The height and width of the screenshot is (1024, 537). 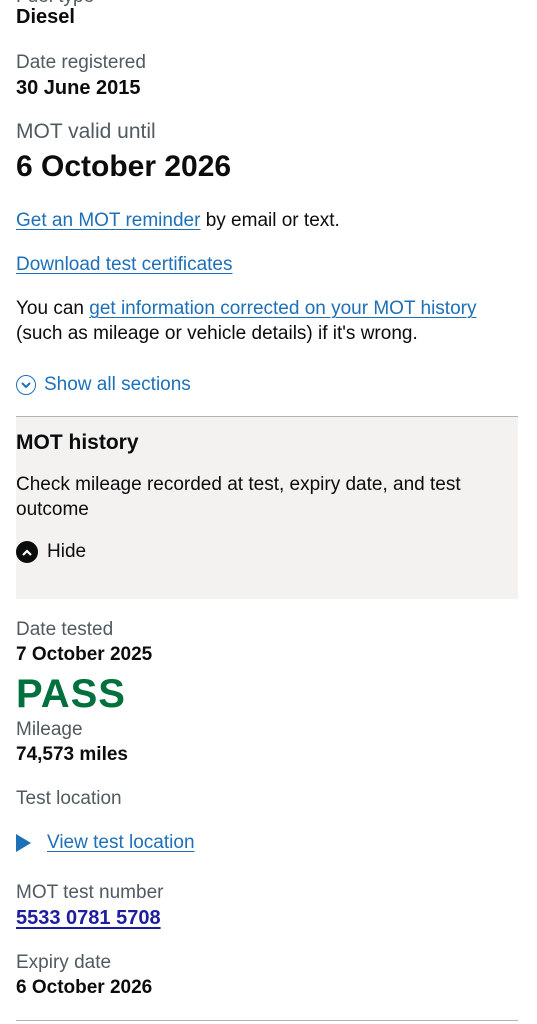 I want to click on expiry-date-label: Expiry date, so click(x=64, y=962).